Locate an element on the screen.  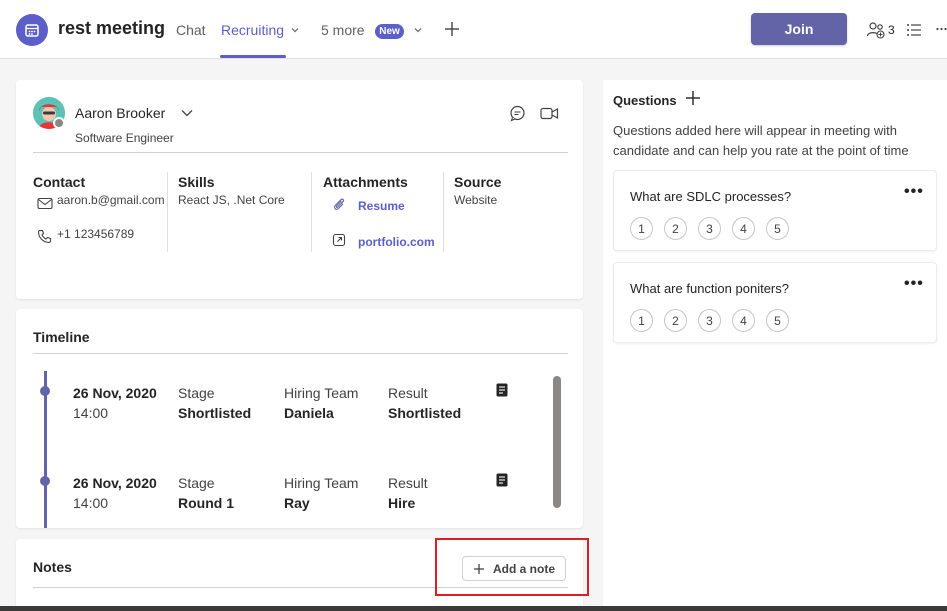
participants-icon is located at coordinates (876, 30).